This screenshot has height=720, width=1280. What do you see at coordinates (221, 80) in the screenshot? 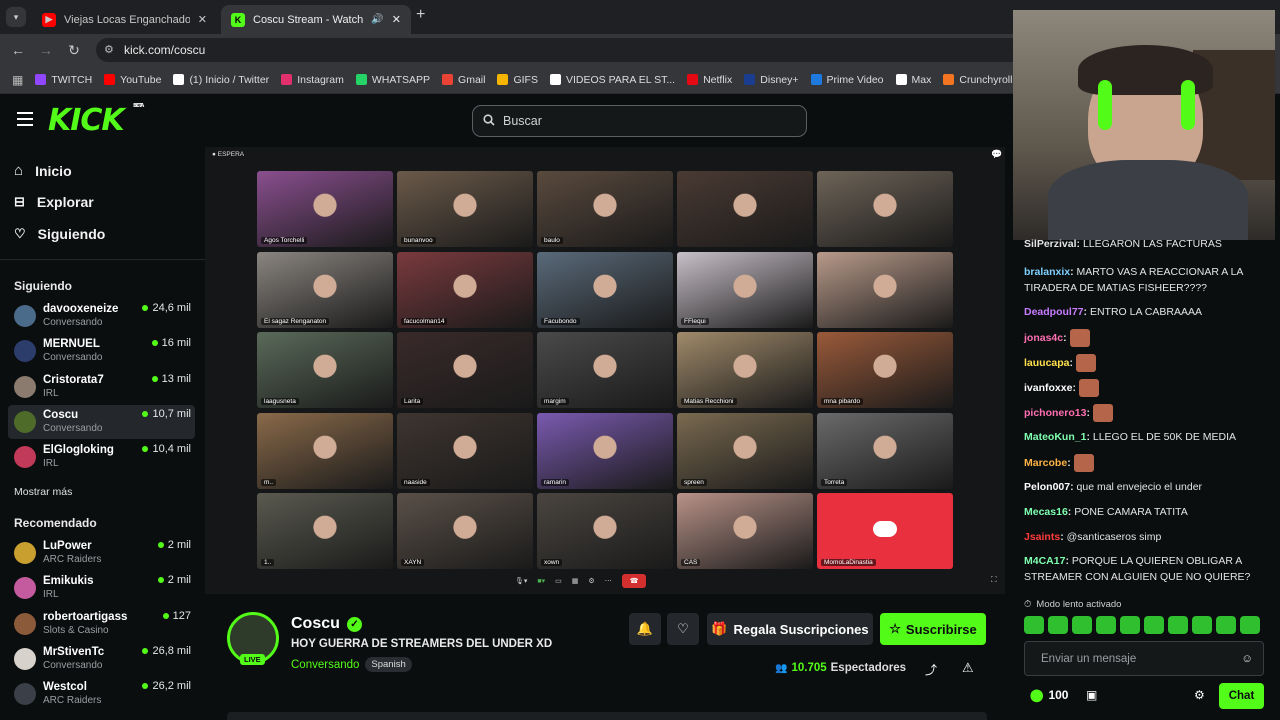
I see `bookmark-item: (1) Inicio / Twitter` at bounding box center [221, 80].